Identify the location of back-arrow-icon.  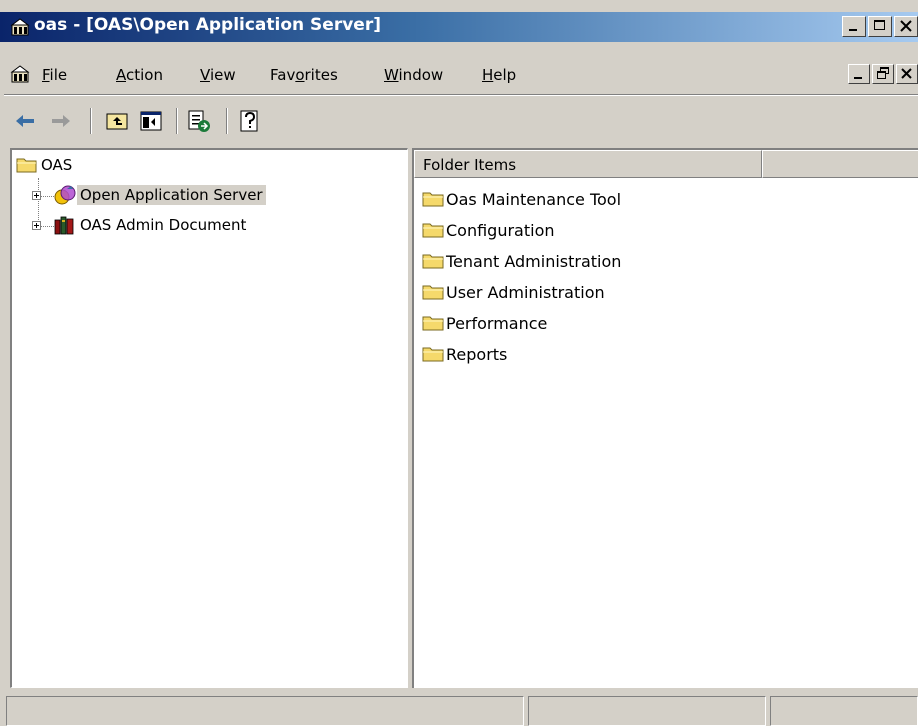
(25, 121).